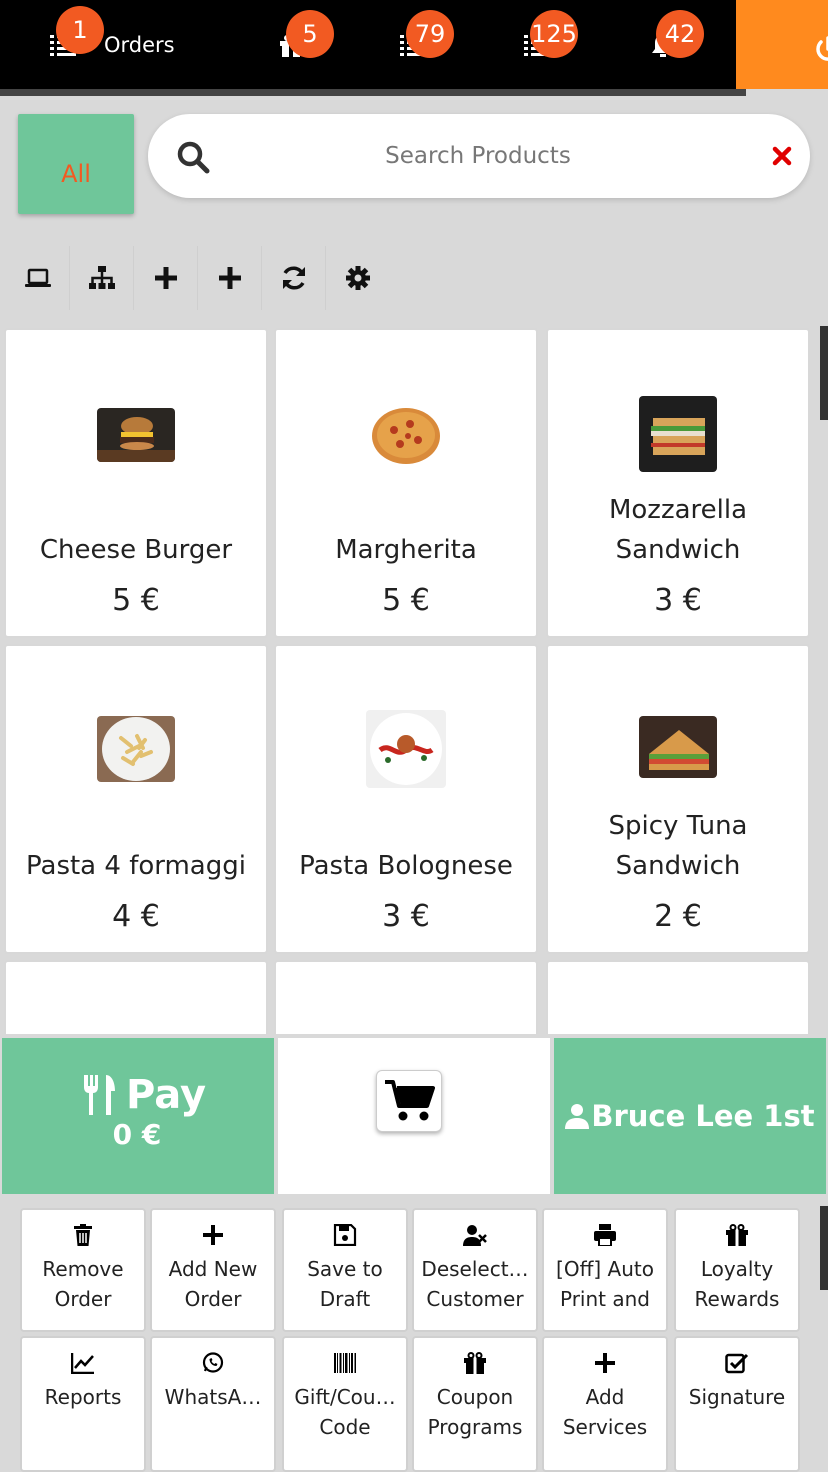 The image size is (828, 1472). What do you see at coordinates (737, 1363) in the screenshot?
I see `check-square-icon` at bounding box center [737, 1363].